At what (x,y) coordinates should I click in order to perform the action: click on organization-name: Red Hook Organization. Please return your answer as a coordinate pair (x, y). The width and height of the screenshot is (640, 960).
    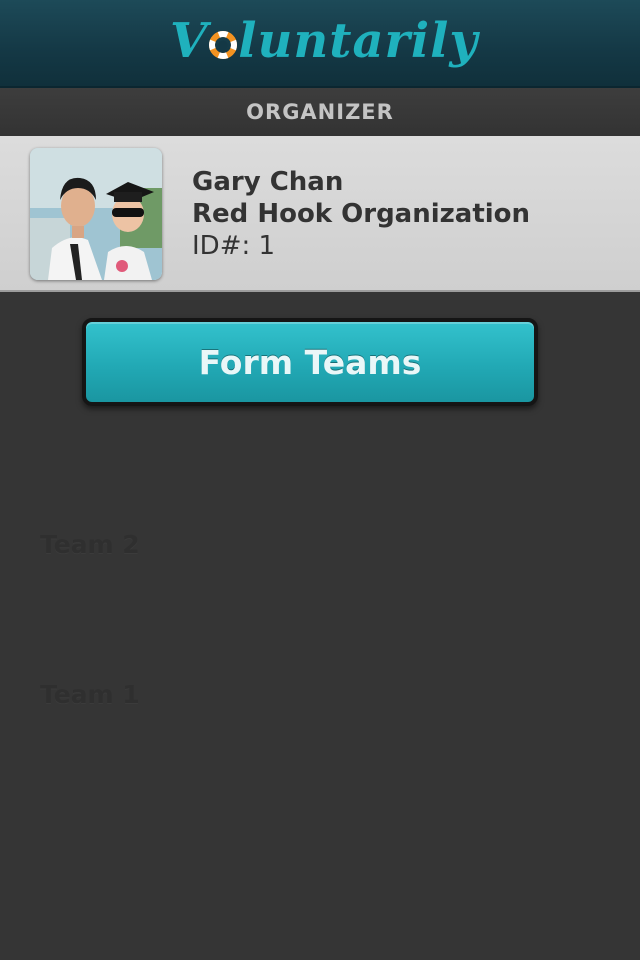
    Looking at the image, I should click on (361, 214).